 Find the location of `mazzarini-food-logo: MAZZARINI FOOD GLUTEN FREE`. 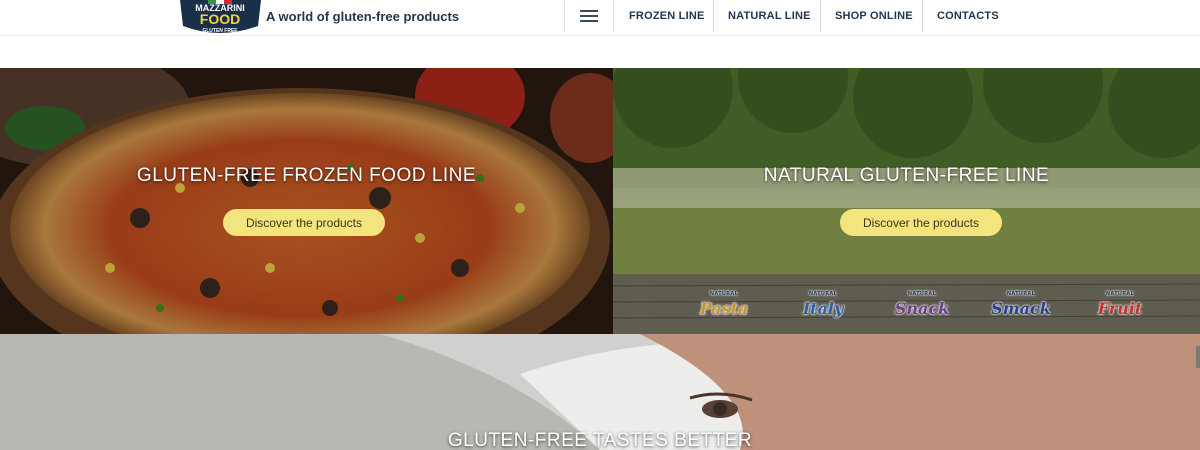

mazzarini-food-logo: MAZZARINI FOOD GLUTEN FREE is located at coordinates (220, 18).